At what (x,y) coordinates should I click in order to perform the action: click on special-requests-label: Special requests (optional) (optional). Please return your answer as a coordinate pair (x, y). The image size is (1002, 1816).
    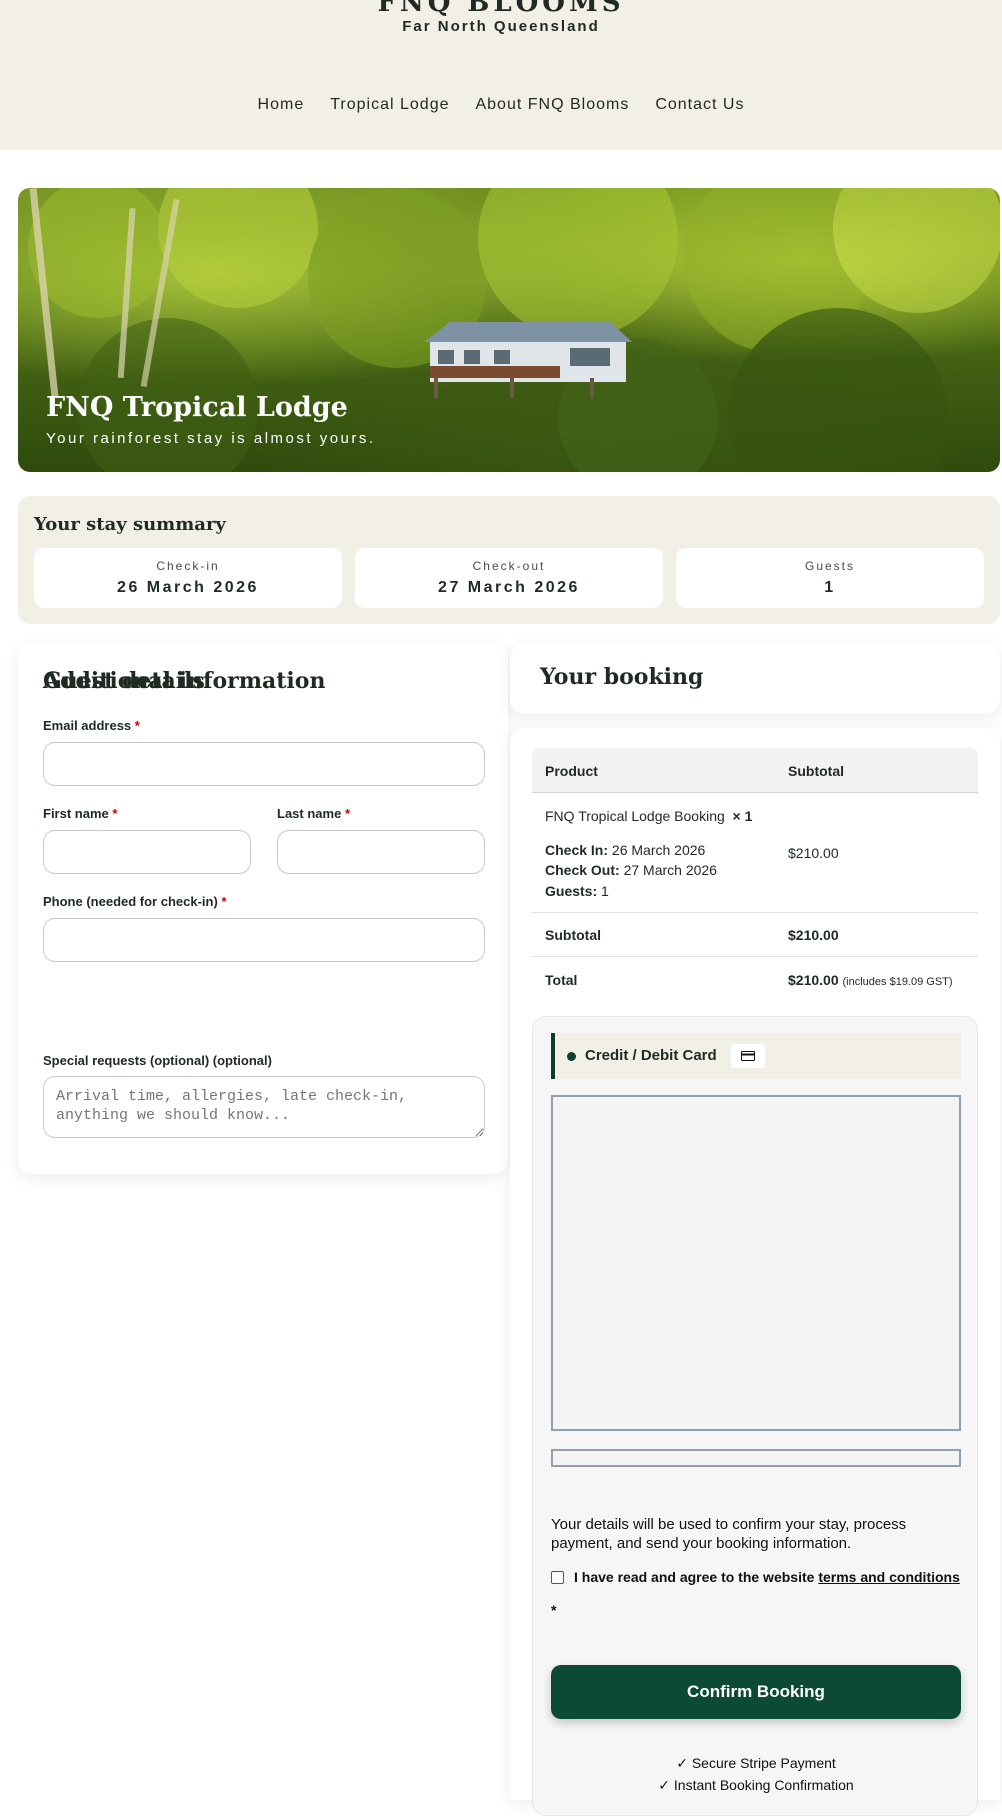
    Looking at the image, I should click on (157, 1060).